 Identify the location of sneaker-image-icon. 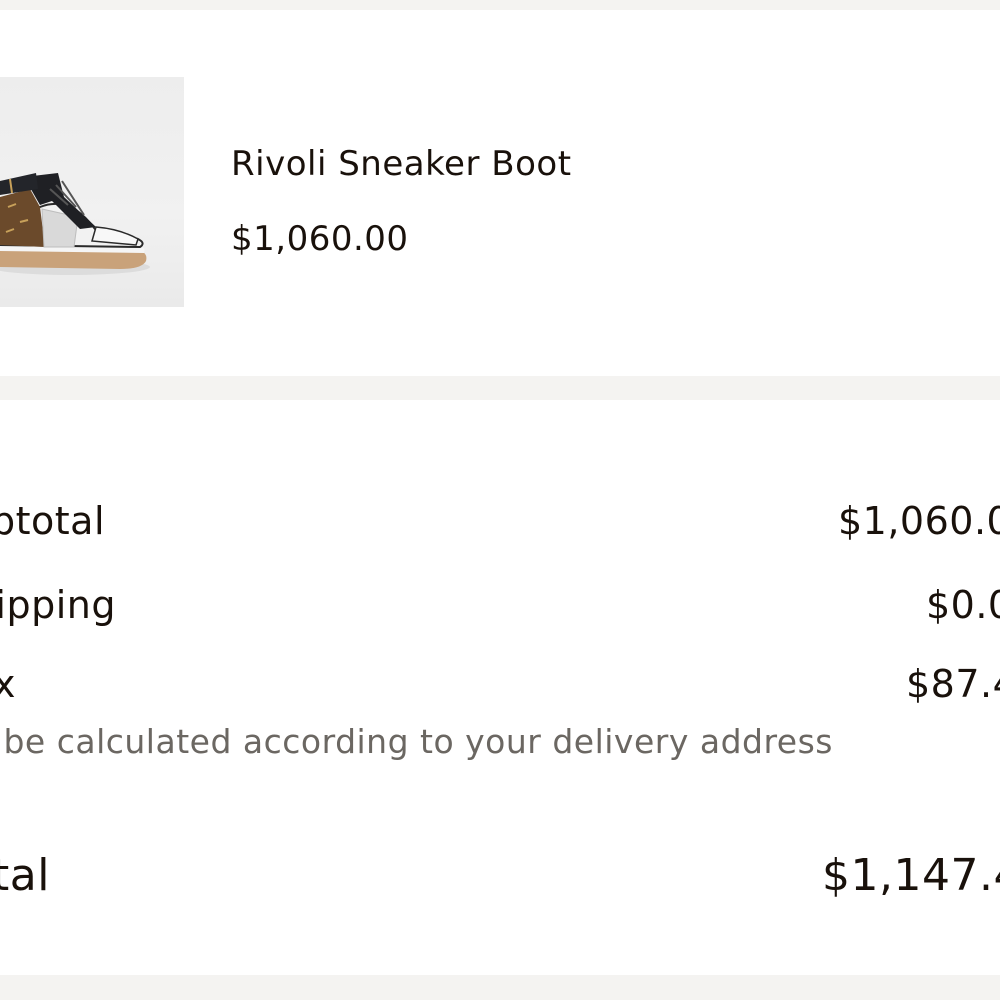
(75, 224).